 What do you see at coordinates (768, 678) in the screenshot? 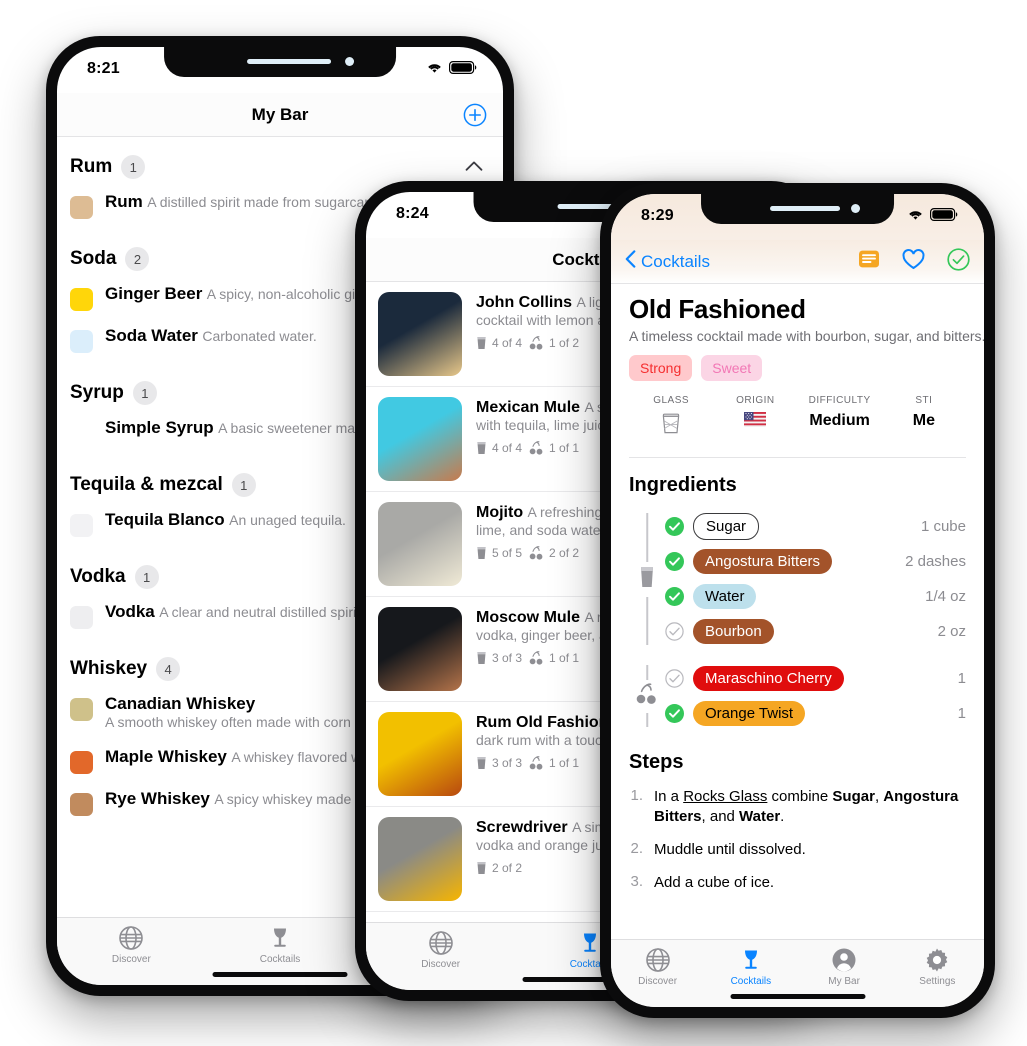
I see `ingredient-pill: Maraschino Cherry` at bounding box center [768, 678].